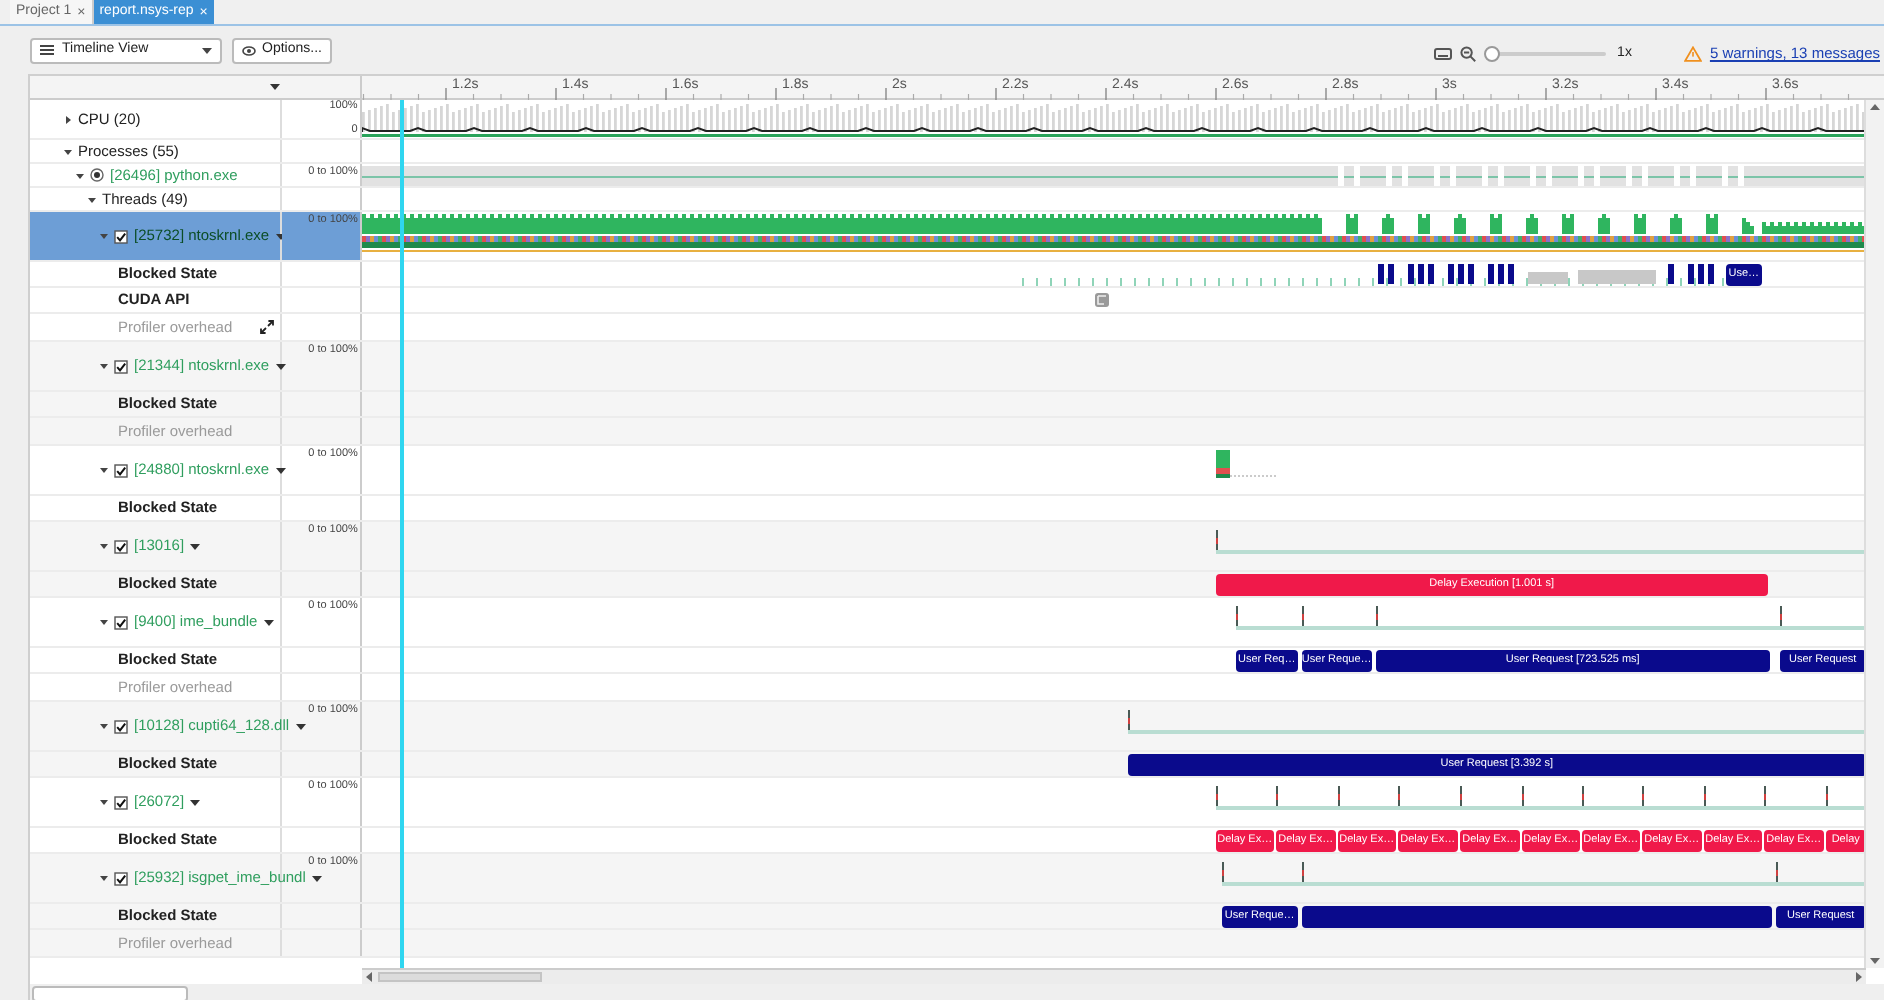 This screenshot has height=1000, width=1884. Describe the element at coordinates (1692, 54) in the screenshot. I see `warning-icon` at that location.